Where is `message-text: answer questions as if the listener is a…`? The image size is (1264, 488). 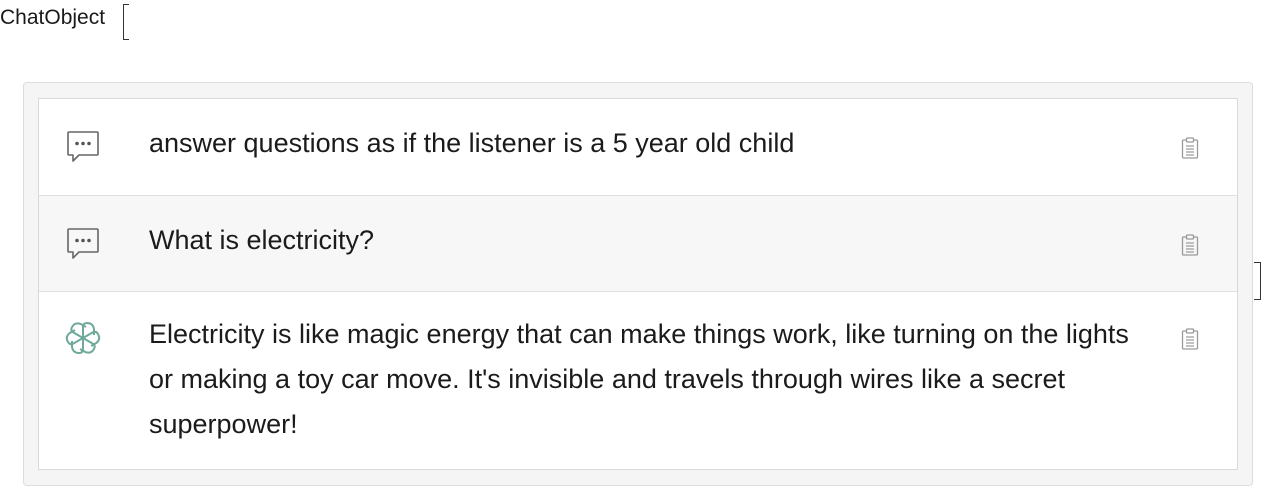
message-text: answer questions as if the listener is a… is located at coordinates (472, 143).